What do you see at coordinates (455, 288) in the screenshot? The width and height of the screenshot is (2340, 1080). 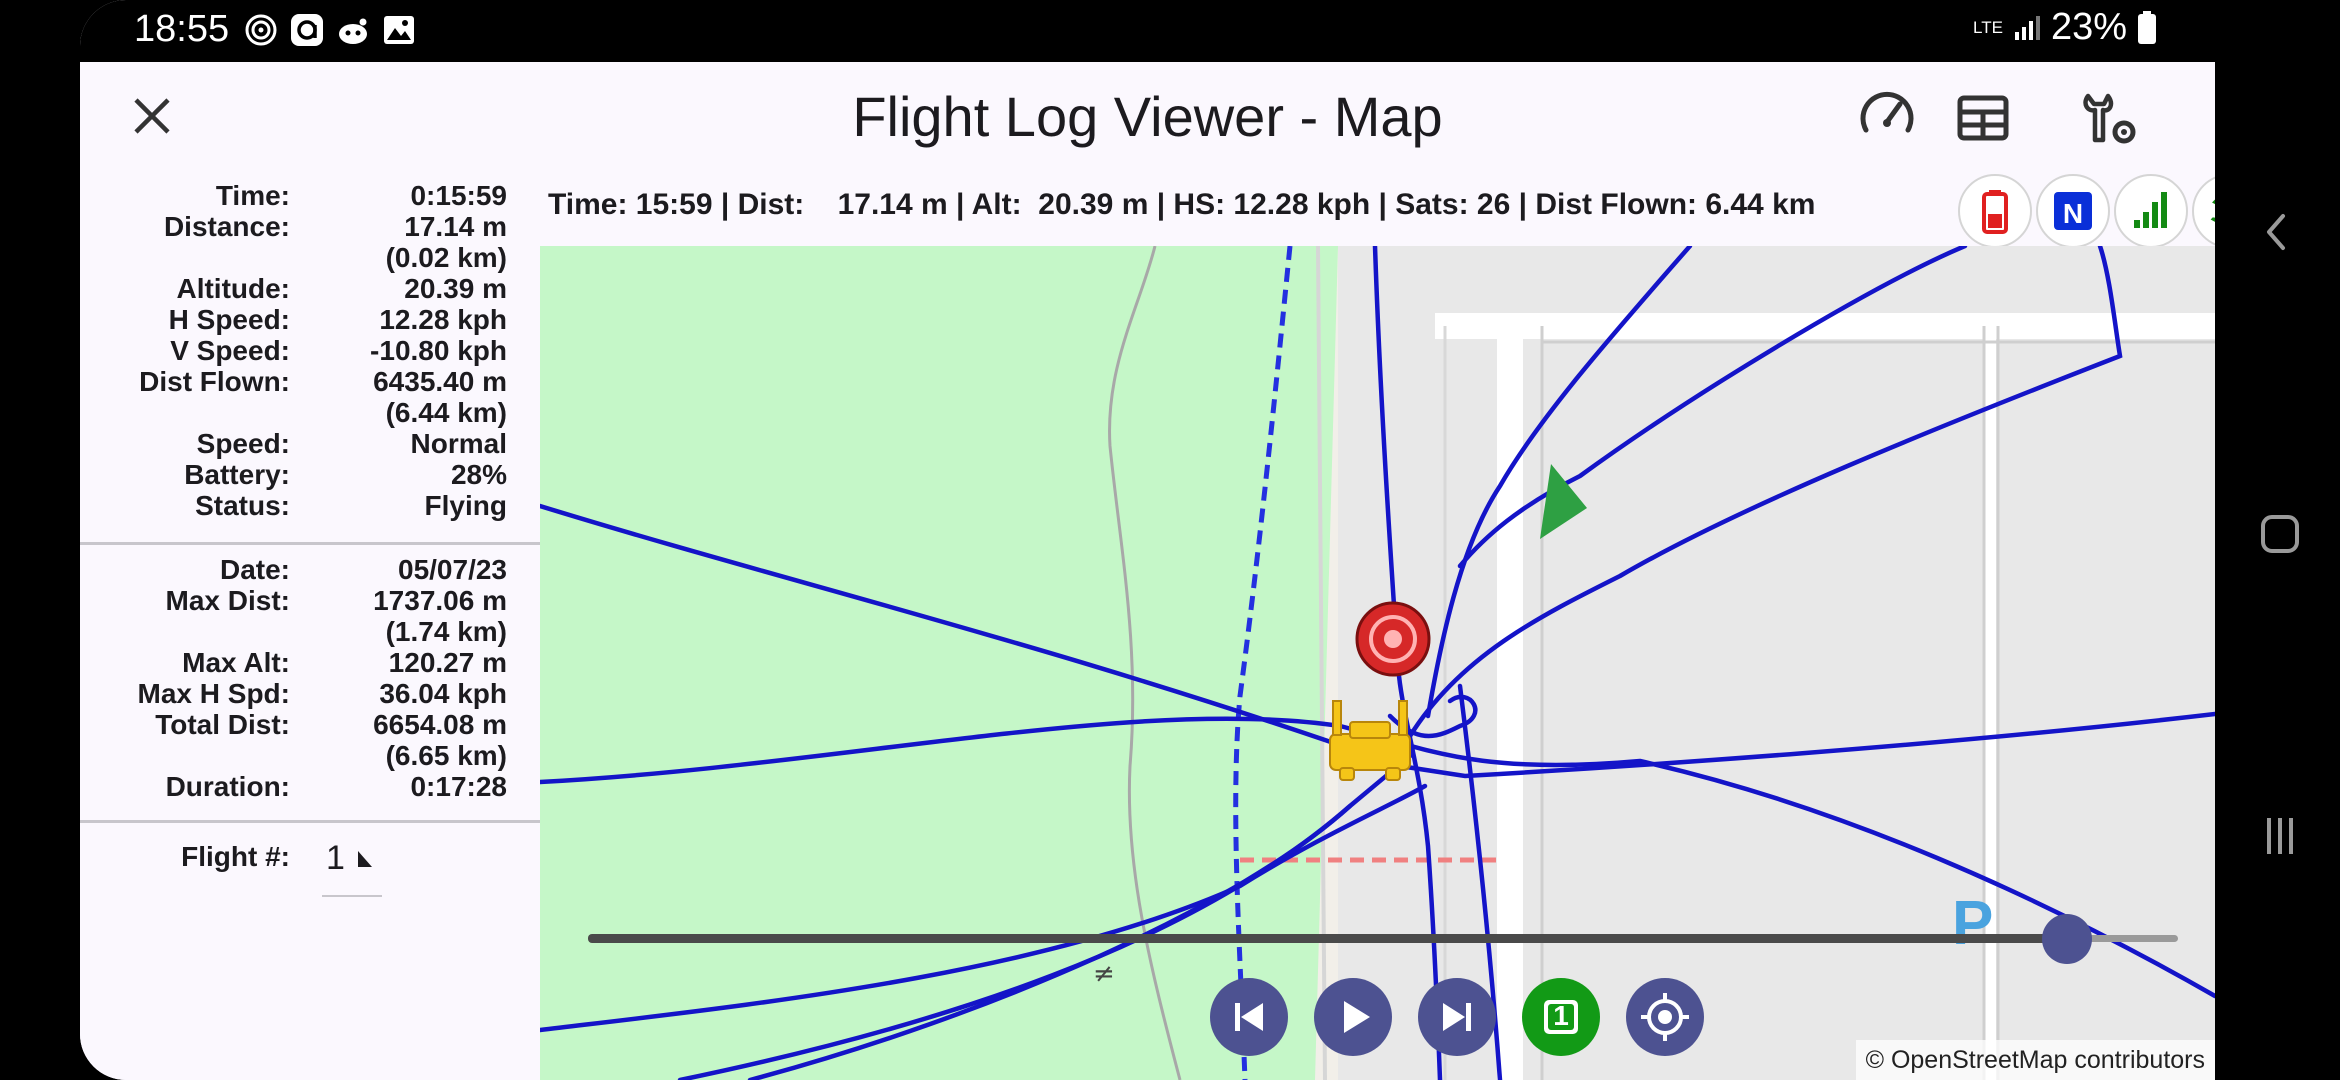 I see `stat-value: 20.39 m` at bounding box center [455, 288].